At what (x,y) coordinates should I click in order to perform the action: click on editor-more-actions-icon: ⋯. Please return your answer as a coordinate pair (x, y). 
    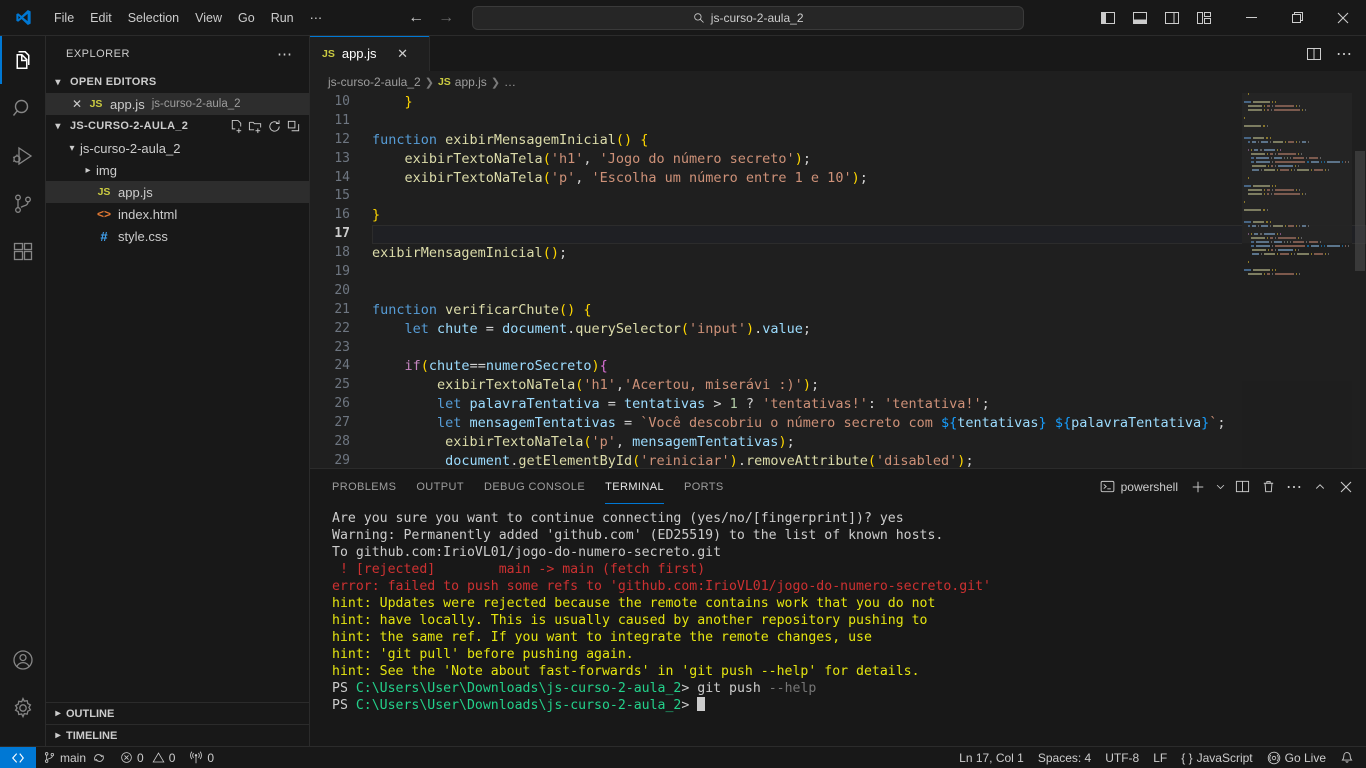
    Looking at the image, I should click on (1344, 53).